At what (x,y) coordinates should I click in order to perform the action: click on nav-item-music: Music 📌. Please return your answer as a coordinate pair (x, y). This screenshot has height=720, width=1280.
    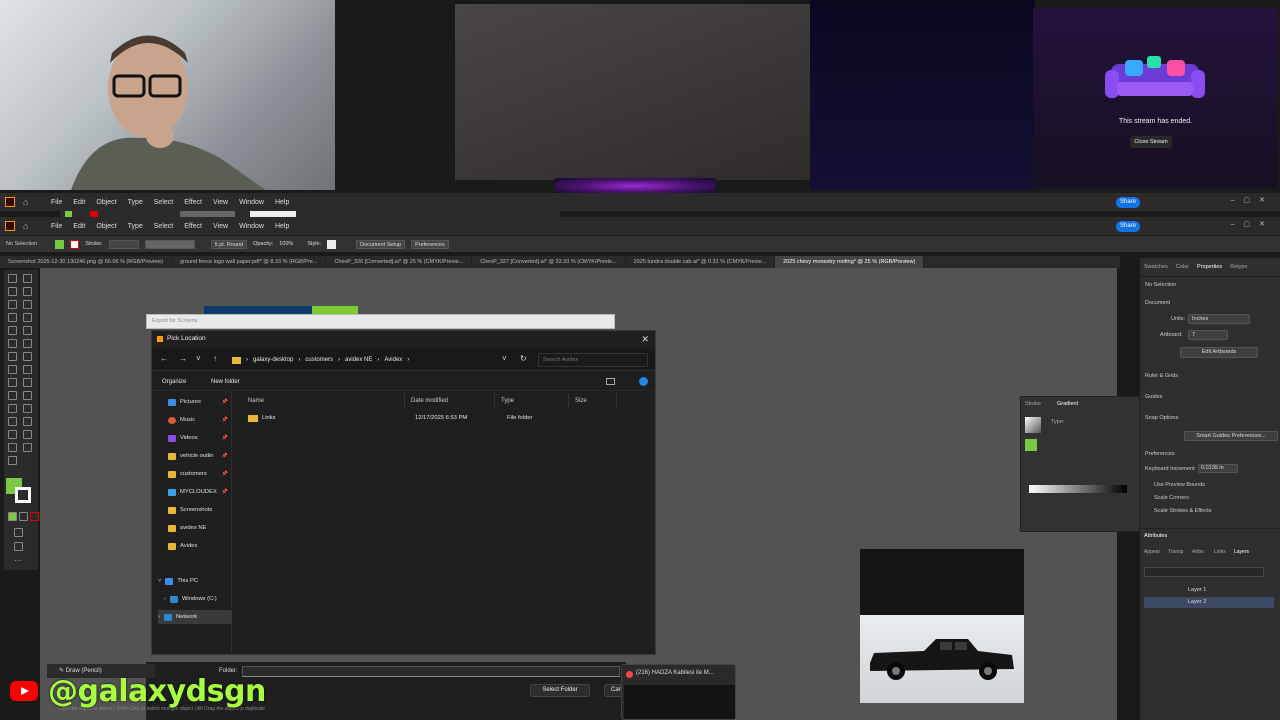
    Looking at the image, I should click on (199, 420).